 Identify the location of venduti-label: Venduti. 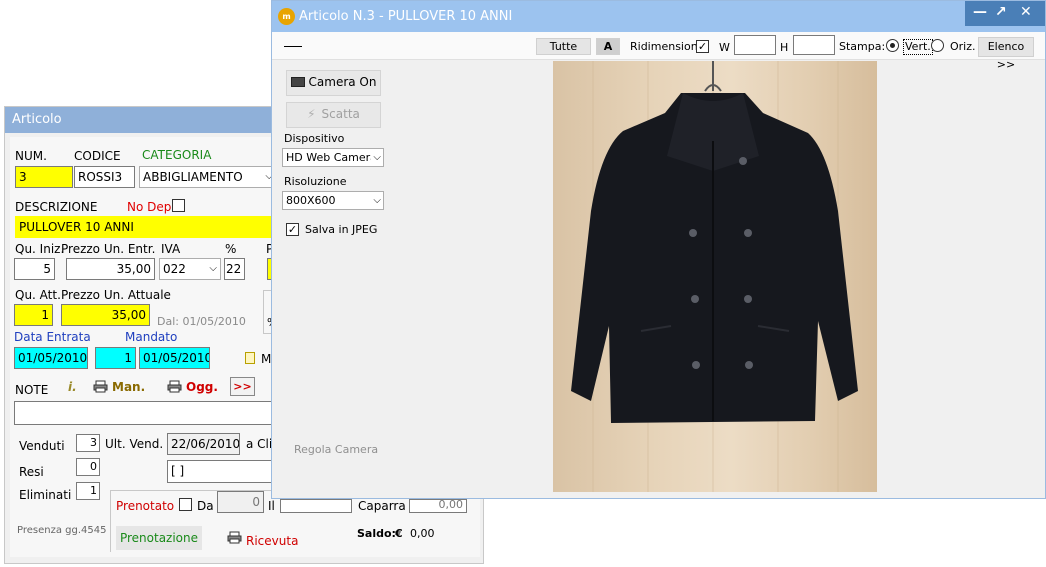
(42, 446).